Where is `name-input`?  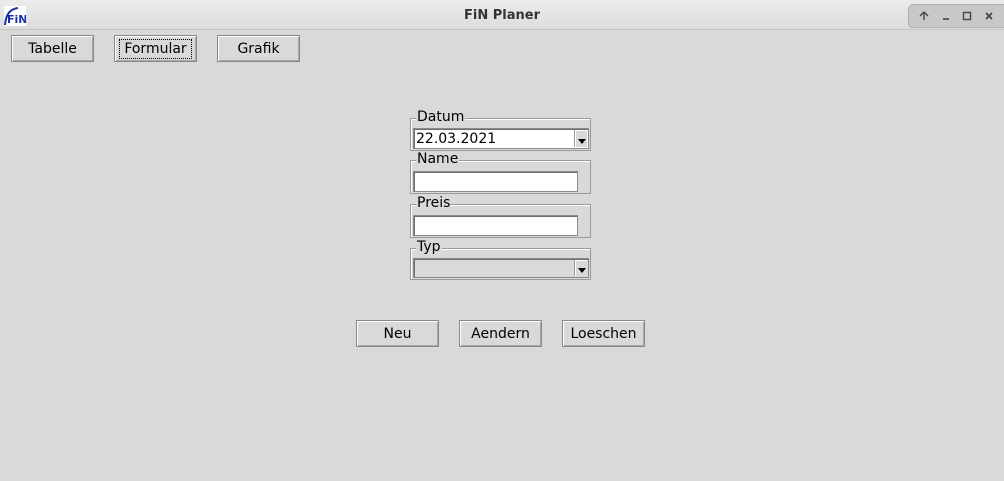
name-input is located at coordinates (495, 181).